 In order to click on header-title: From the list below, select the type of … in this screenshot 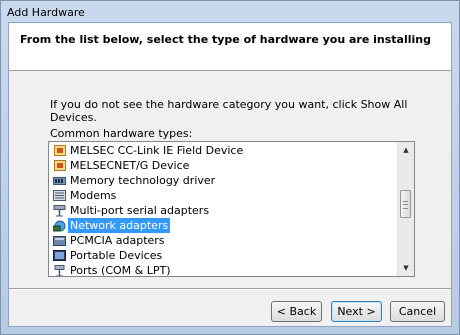, I will do `click(225, 39)`.